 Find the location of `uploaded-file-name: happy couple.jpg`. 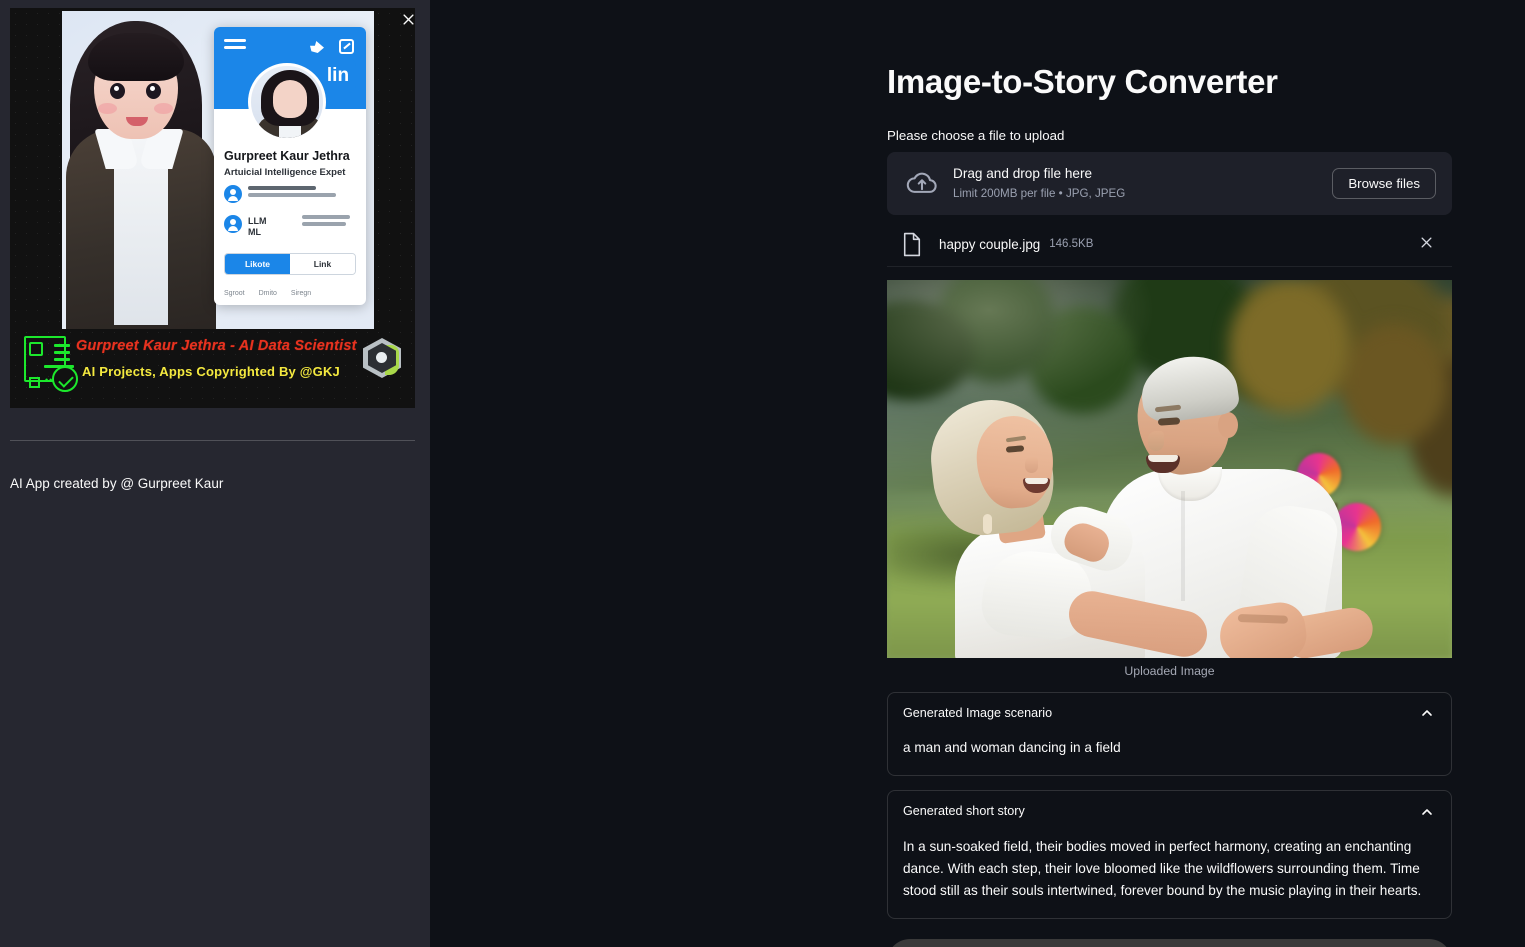

uploaded-file-name: happy couple.jpg is located at coordinates (990, 244).